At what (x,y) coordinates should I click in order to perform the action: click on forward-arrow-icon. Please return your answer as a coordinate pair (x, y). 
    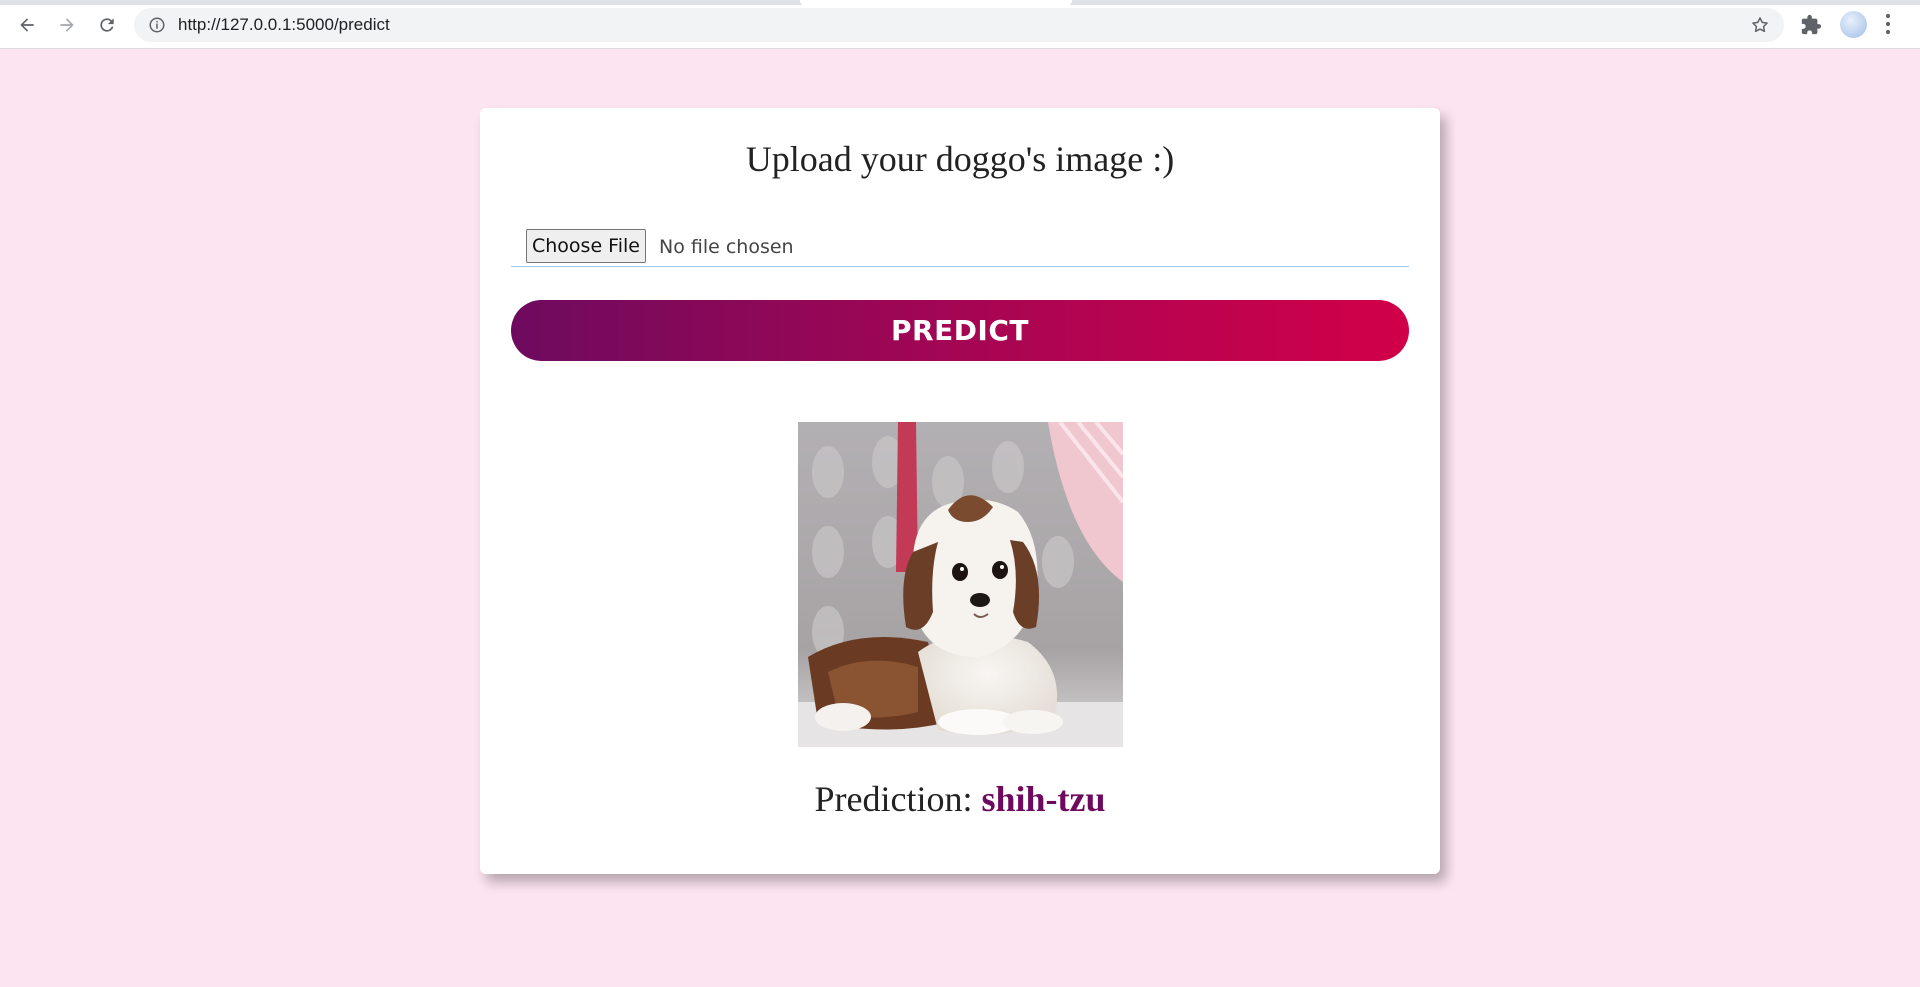
    Looking at the image, I should click on (67, 25).